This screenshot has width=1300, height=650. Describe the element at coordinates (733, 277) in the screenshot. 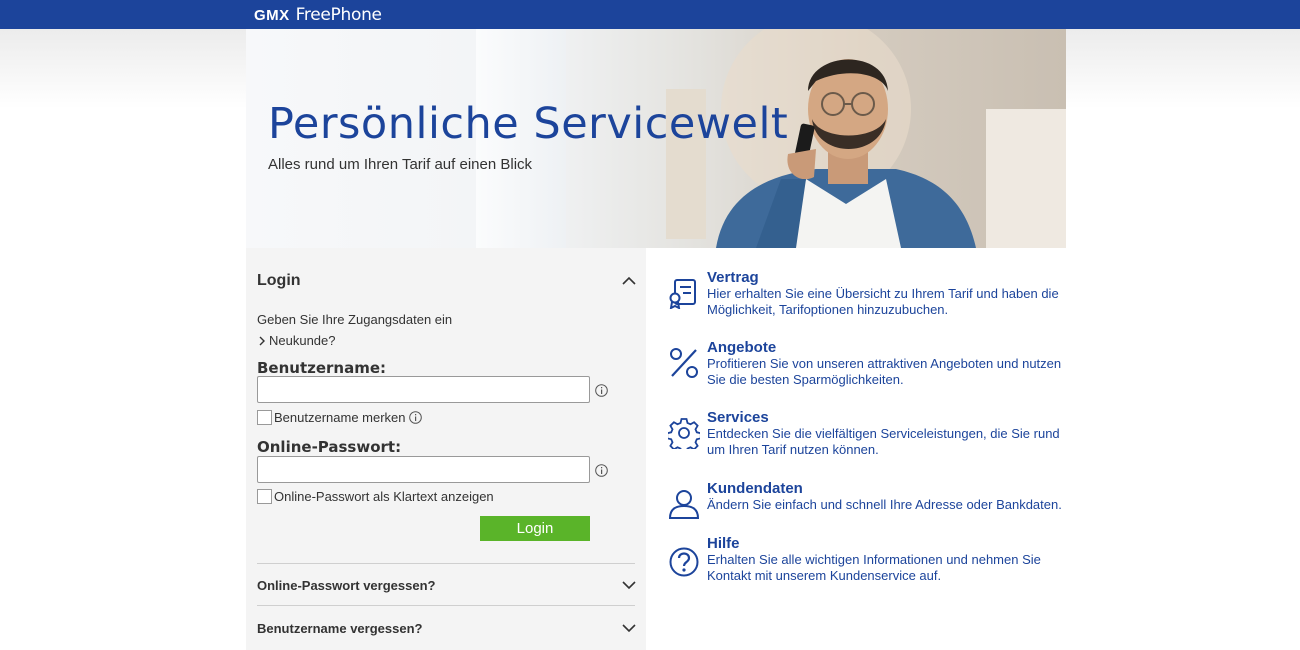

I see `feature-title: Vertrag` at that location.